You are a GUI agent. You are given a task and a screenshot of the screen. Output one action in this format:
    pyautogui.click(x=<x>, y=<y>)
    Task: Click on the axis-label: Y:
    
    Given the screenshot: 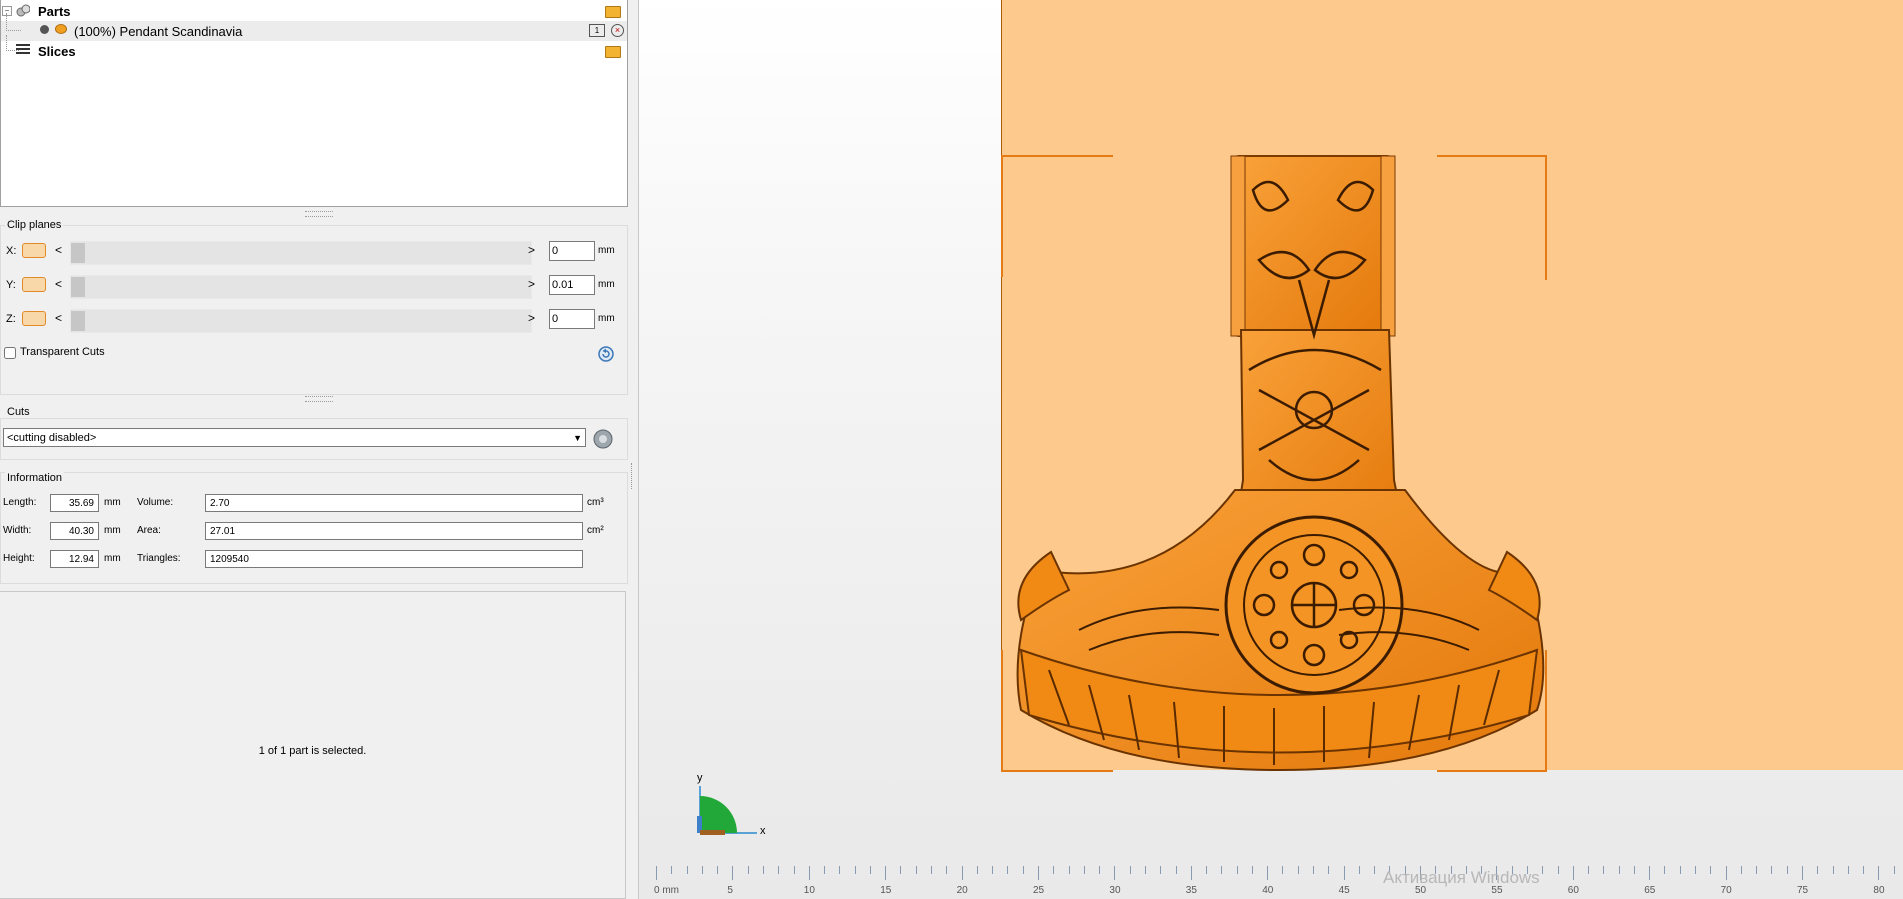 What is the action you would take?
    pyautogui.click(x=11, y=285)
    